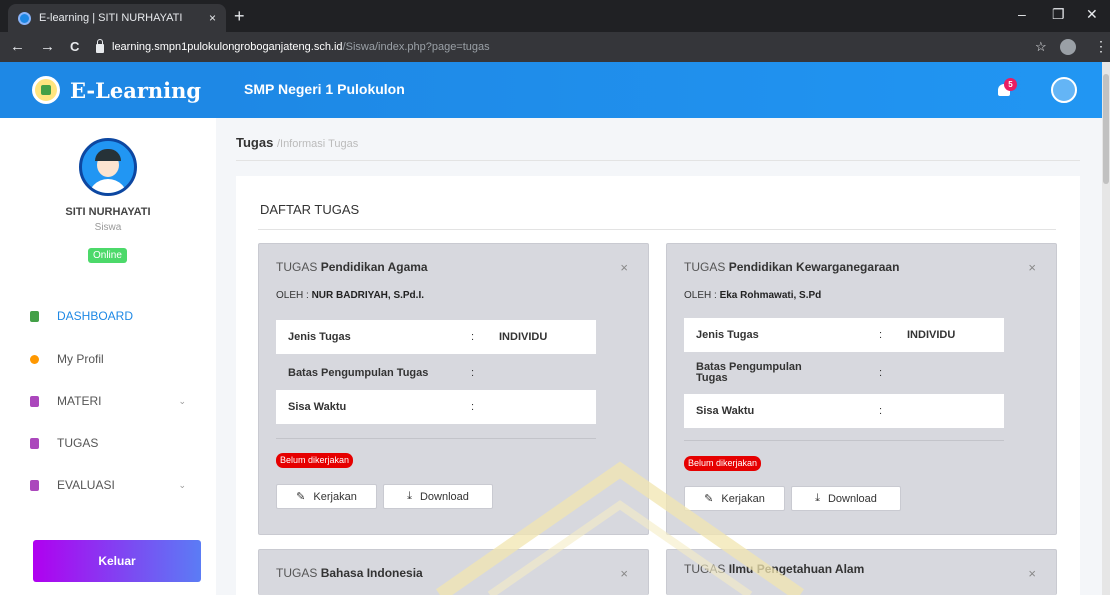 The width and height of the screenshot is (1110, 595). I want to click on card-author: OLEH : NUR BADRIYAH, S.Pd.I., so click(350, 295).